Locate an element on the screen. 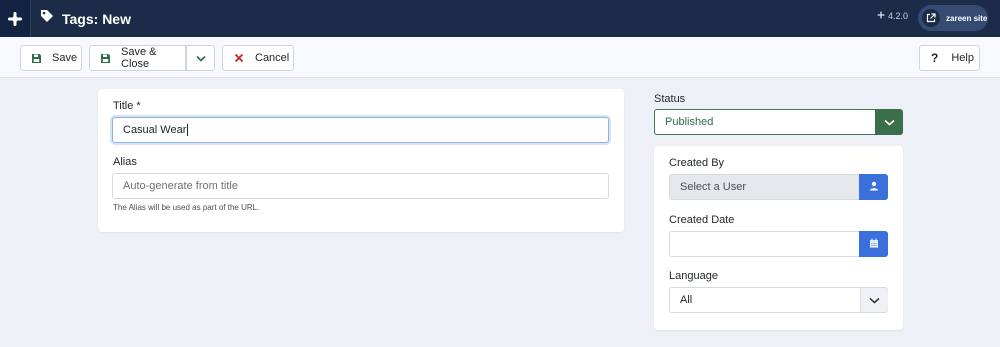 The width and height of the screenshot is (1000, 347). language-select: All is located at coordinates (778, 300).